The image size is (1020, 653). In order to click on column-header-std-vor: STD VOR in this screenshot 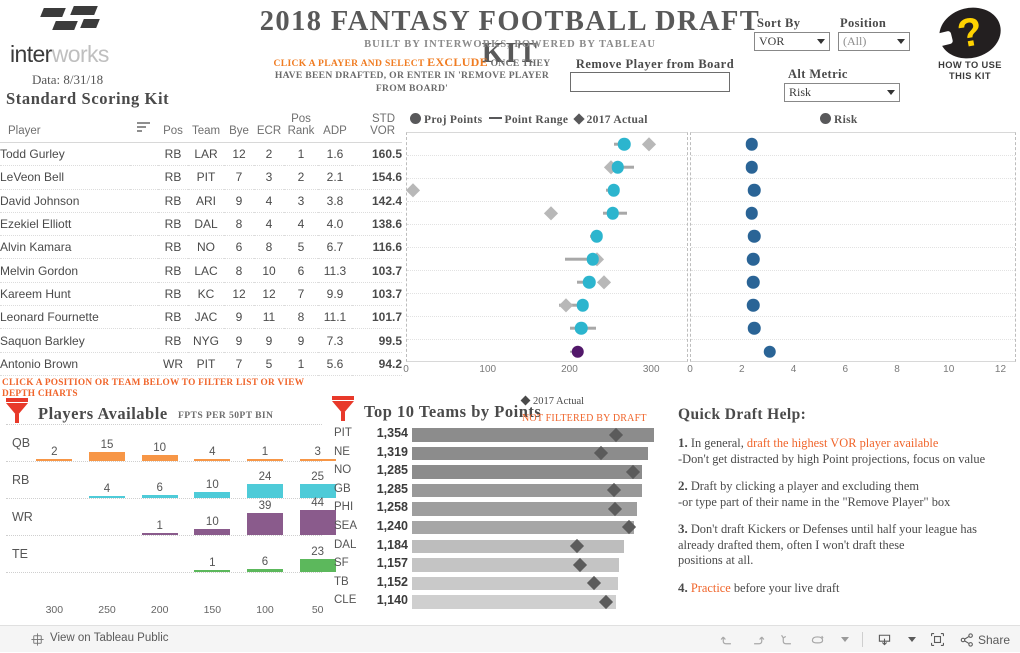, I will do `click(377, 128)`.